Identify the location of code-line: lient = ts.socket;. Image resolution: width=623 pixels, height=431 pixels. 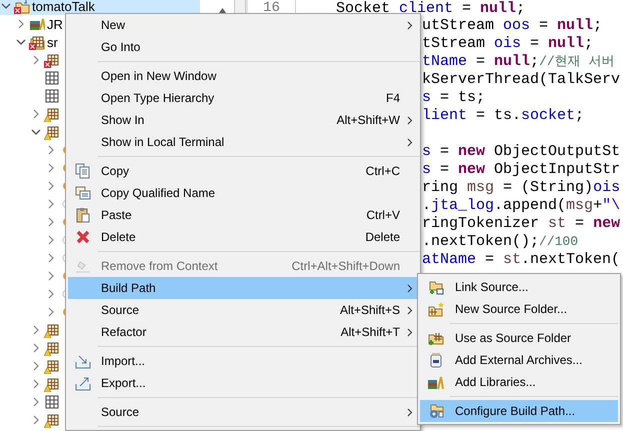
(503, 116).